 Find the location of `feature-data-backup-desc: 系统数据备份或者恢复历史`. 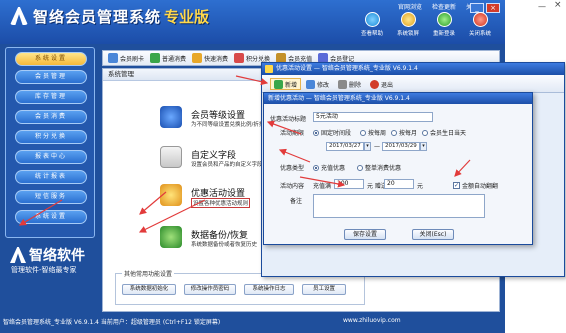

feature-data-backup-desc: 系统数据备份或者恢复历史 is located at coordinates (224, 245).